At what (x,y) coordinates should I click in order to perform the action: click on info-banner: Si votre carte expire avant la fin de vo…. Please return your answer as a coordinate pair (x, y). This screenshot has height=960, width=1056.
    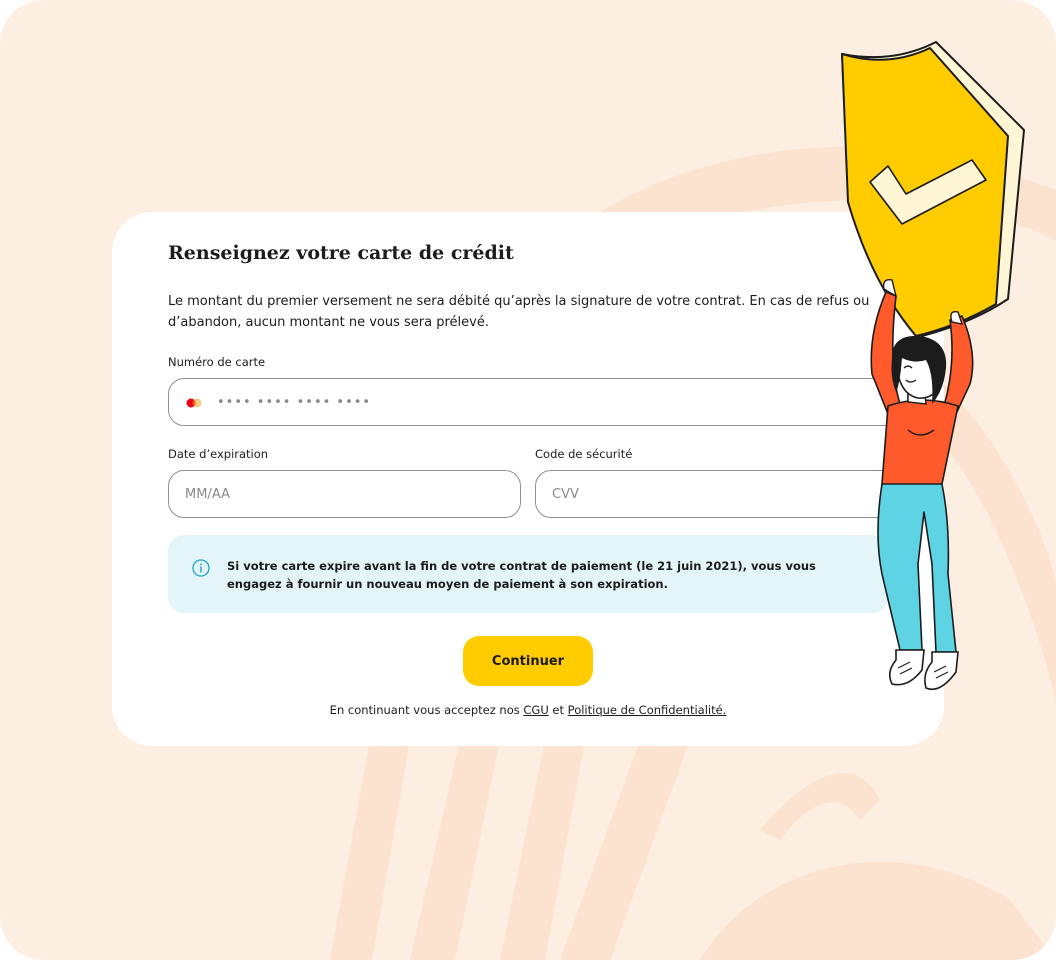
    Looking at the image, I should click on (528, 574).